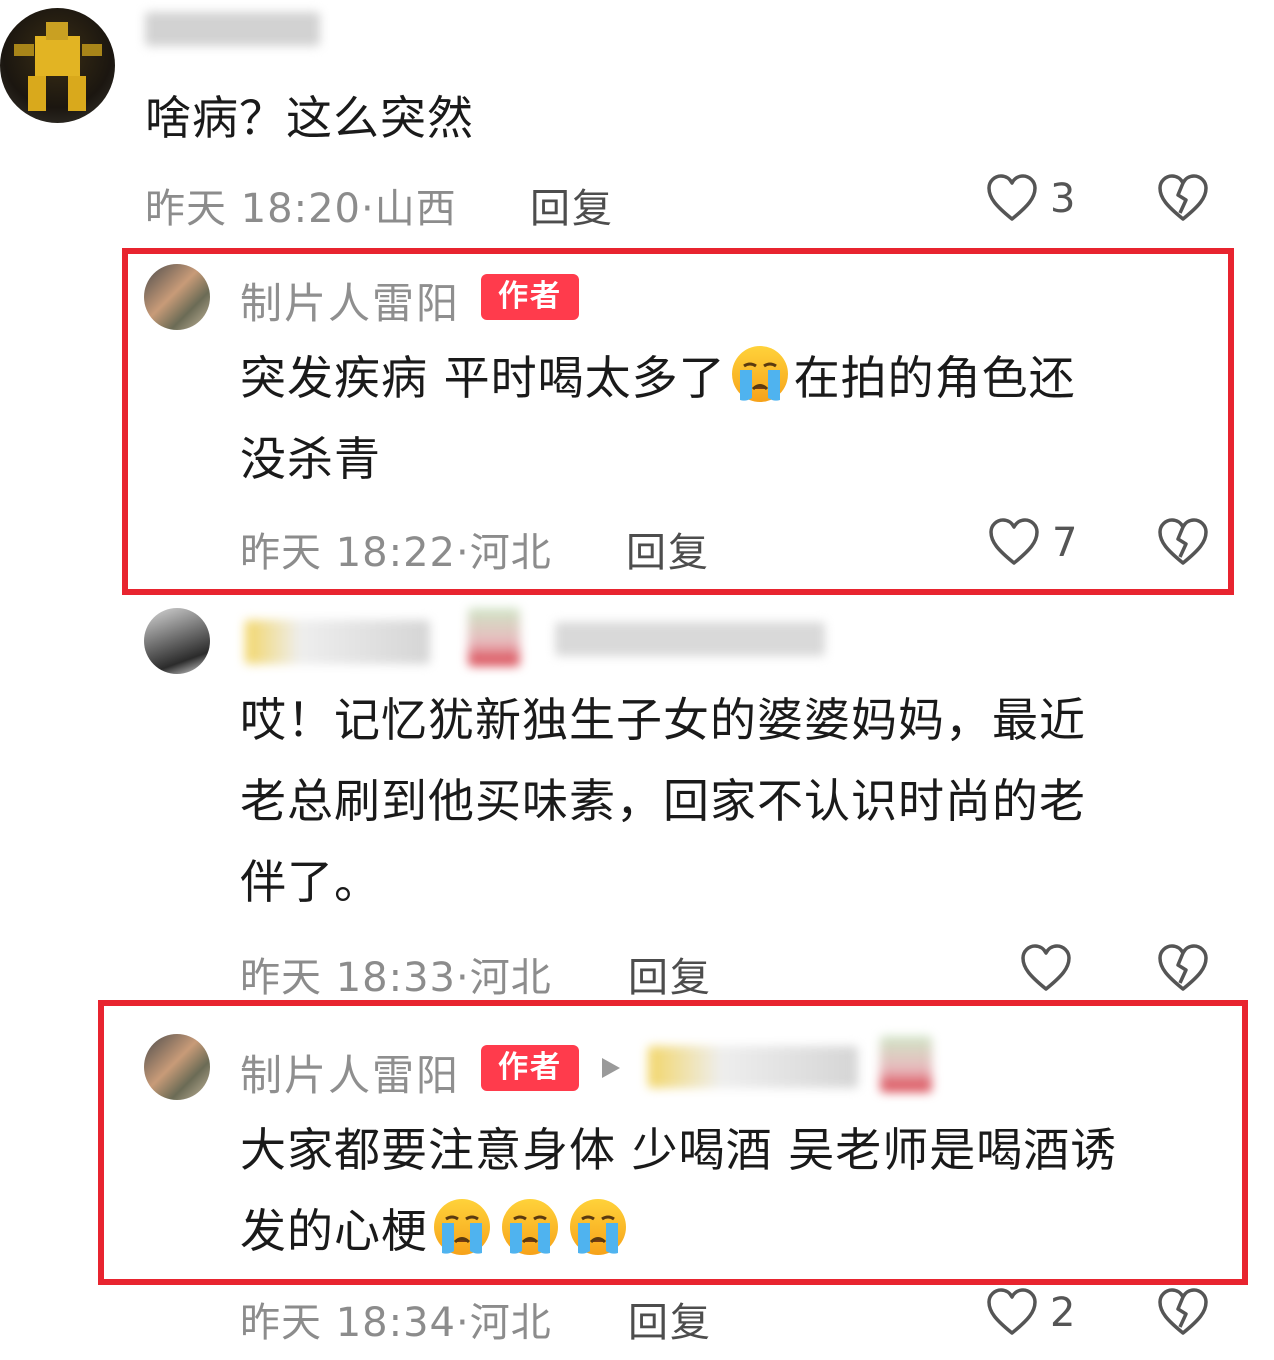 Image resolution: width=1274 pixels, height=1360 pixels. I want to click on comment-meta: 昨天 18:33·河北, so click(396, 974).